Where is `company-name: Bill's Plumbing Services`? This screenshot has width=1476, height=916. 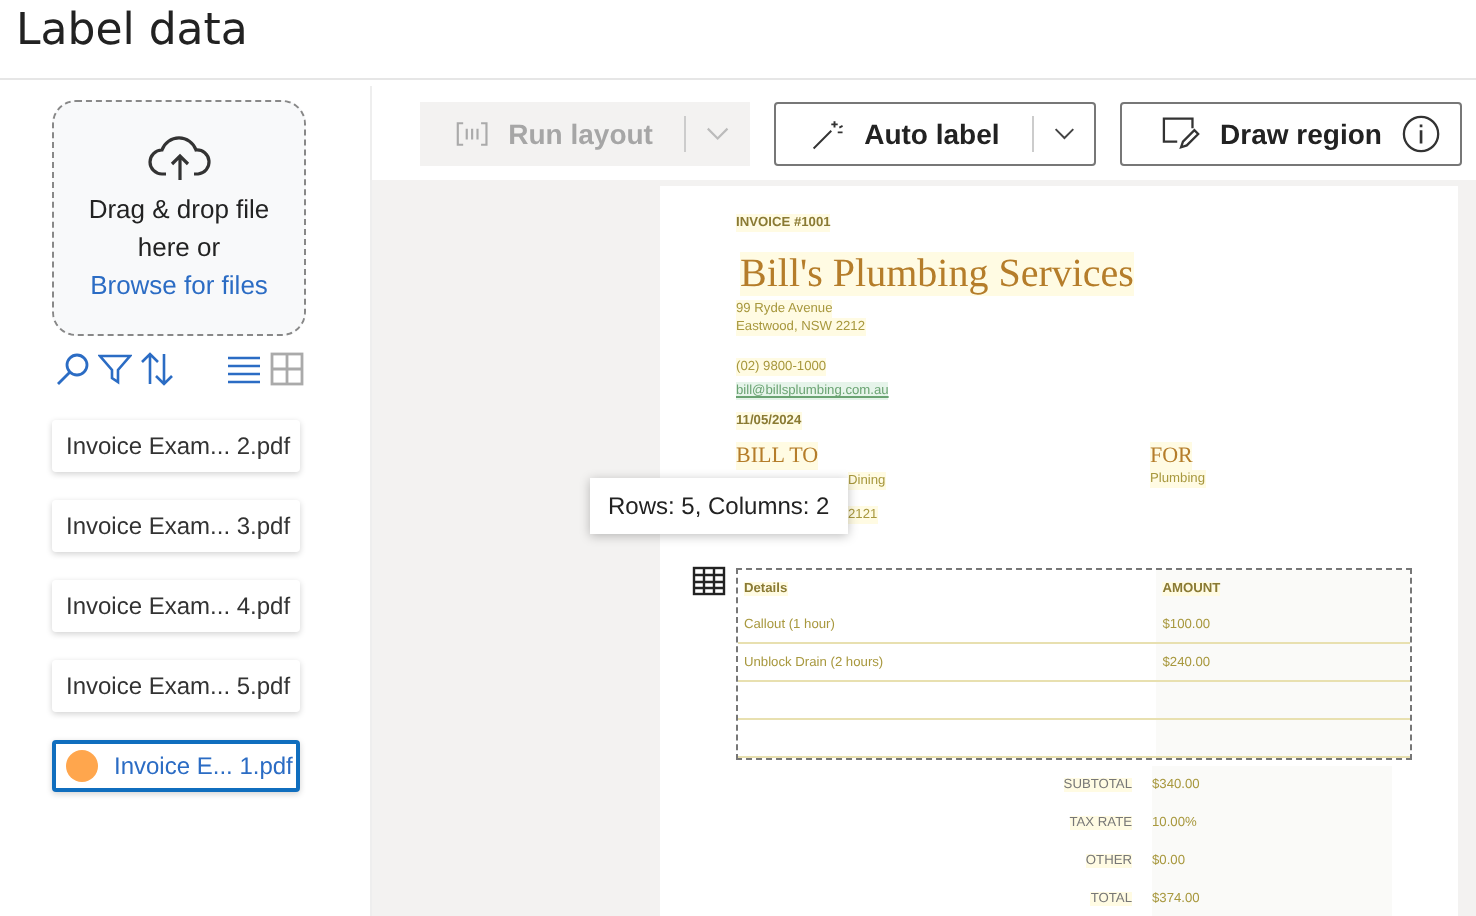
company-name: Bill's Plumbing Services is located at coordinates (937, 274).